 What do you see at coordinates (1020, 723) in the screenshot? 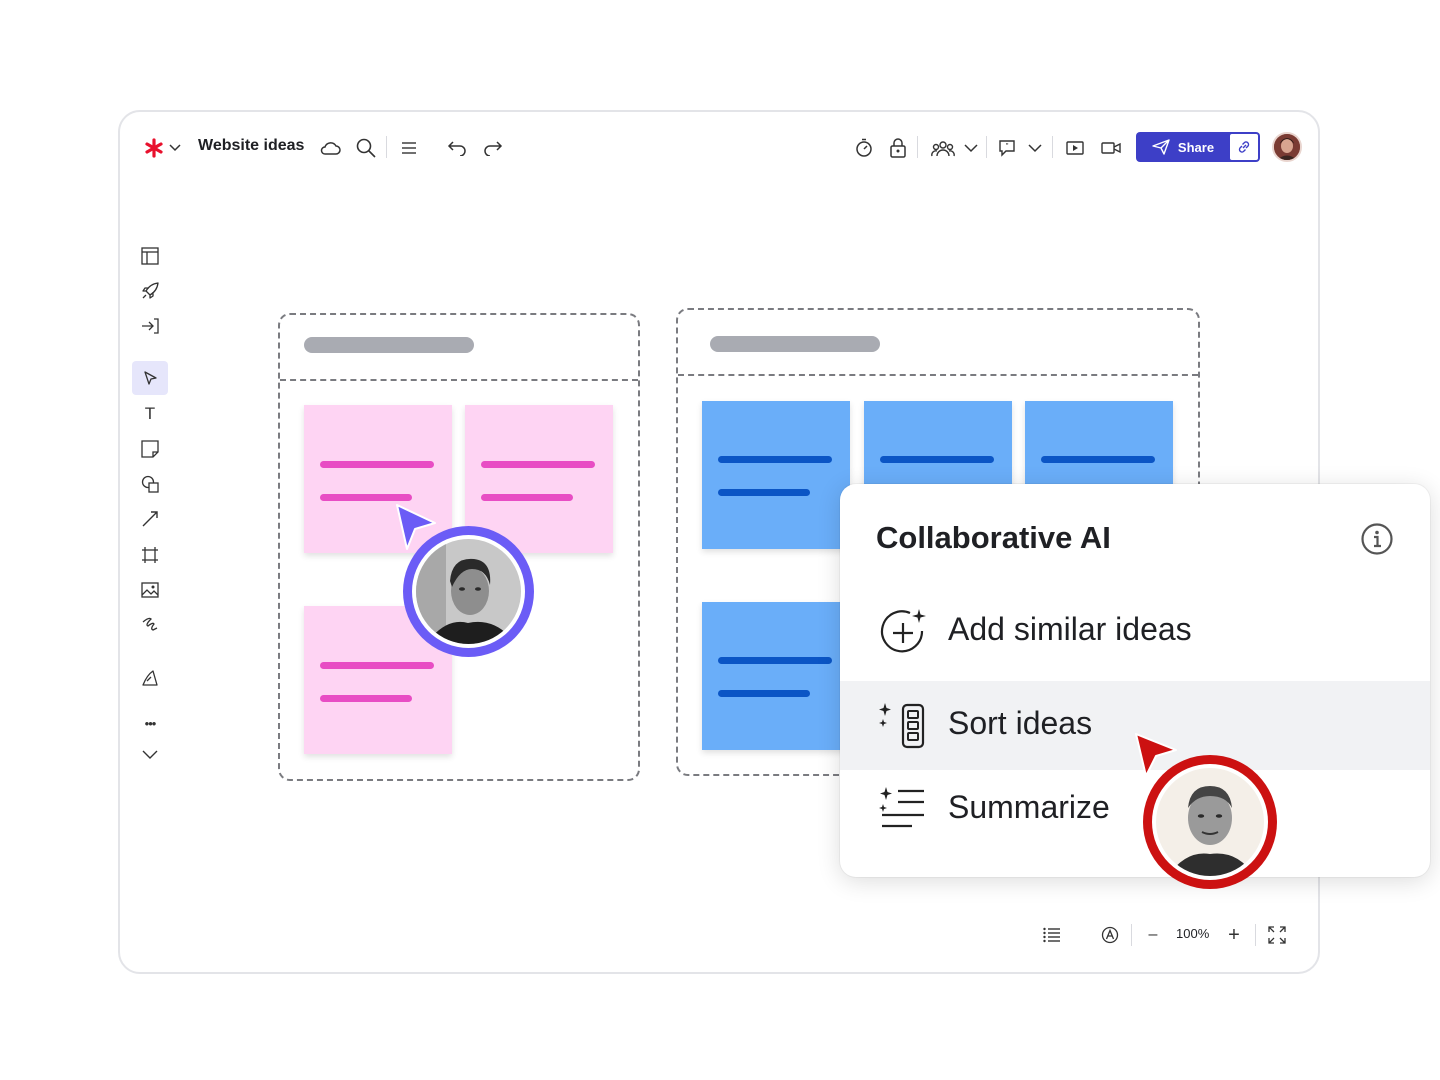
I see `menu-item-label: Sort ideas` at bounding box center [1020, 723].